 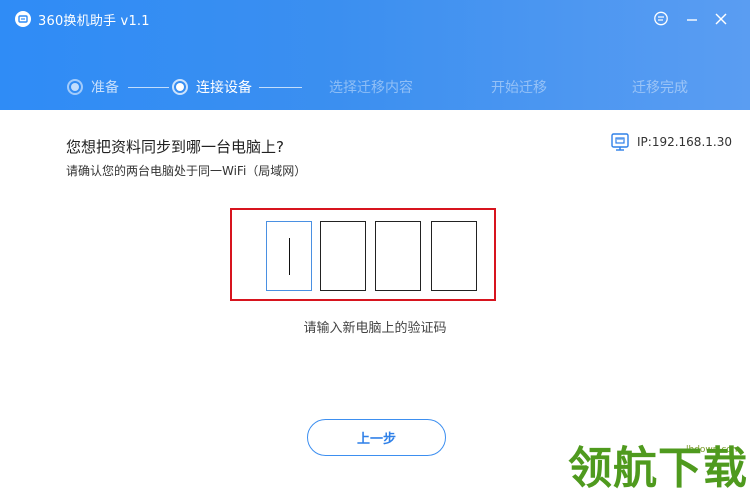 I want to click on step-prepare: 准备, so click(x=93, y=87).